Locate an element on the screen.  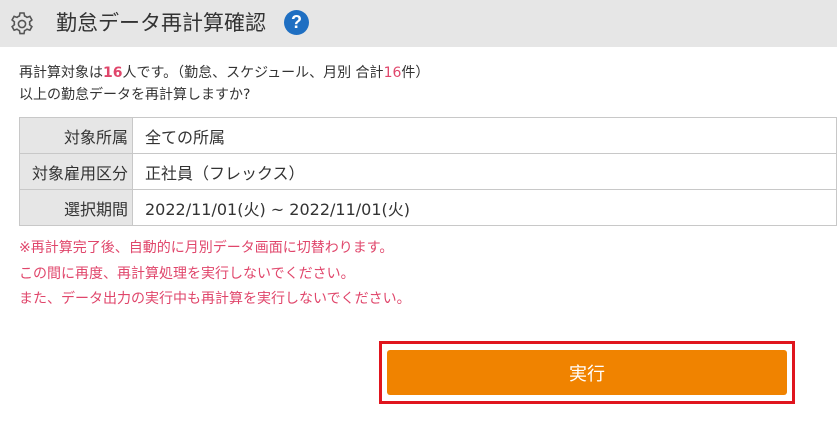
row-value: 2022/11/01(火) ~ 2022/11/01(火) is located at coordinates (484, 207).